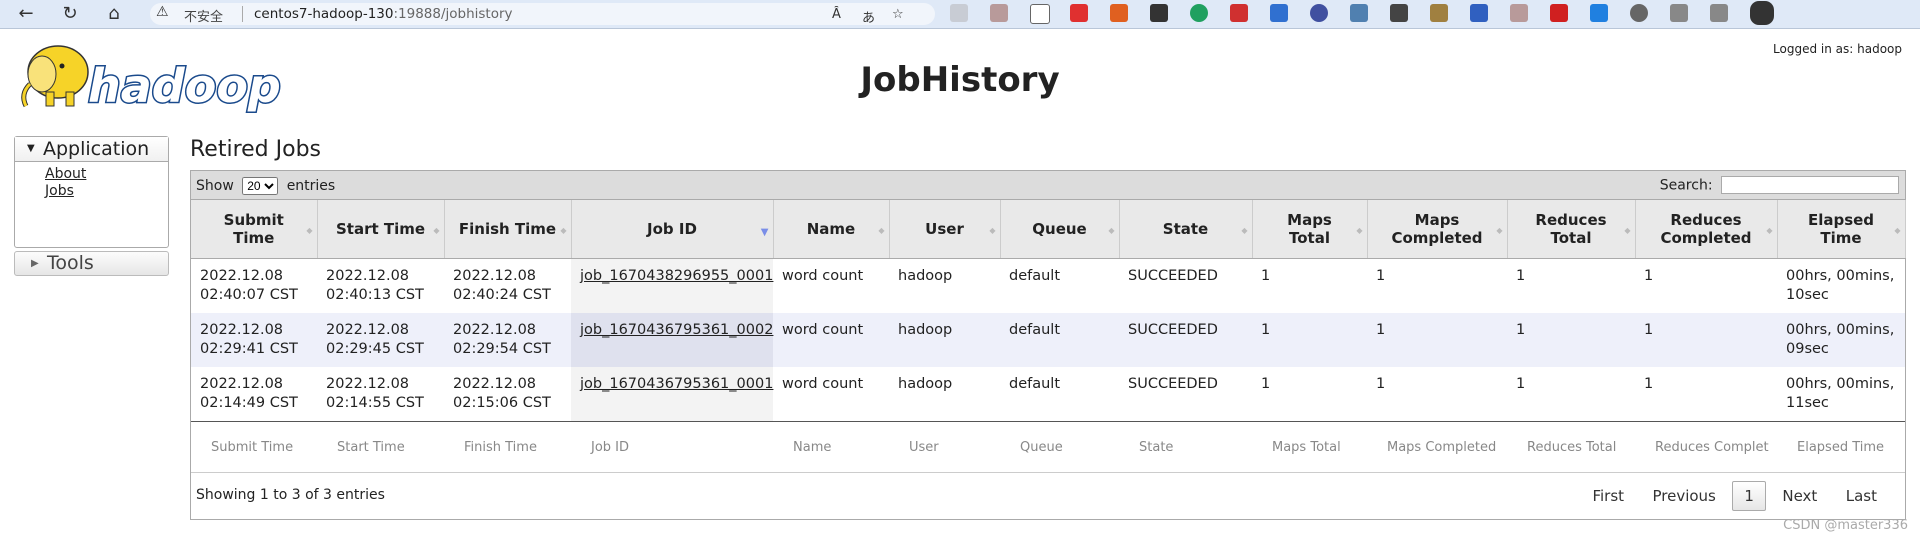 This screenshot has width=1920, height=539. What do you see at coordinates (1185, 446) in the screenshot?
I see `column-filter-label: State` at bounding box center [1185, 446].